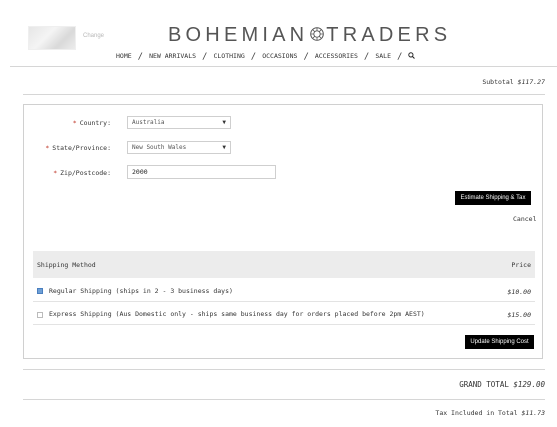 This screenshot has height=427, width=557. Describe the element at coordinates (85, 173) in the screenshot. I see `zip-label-text: Zip/Postcode:` at that location.